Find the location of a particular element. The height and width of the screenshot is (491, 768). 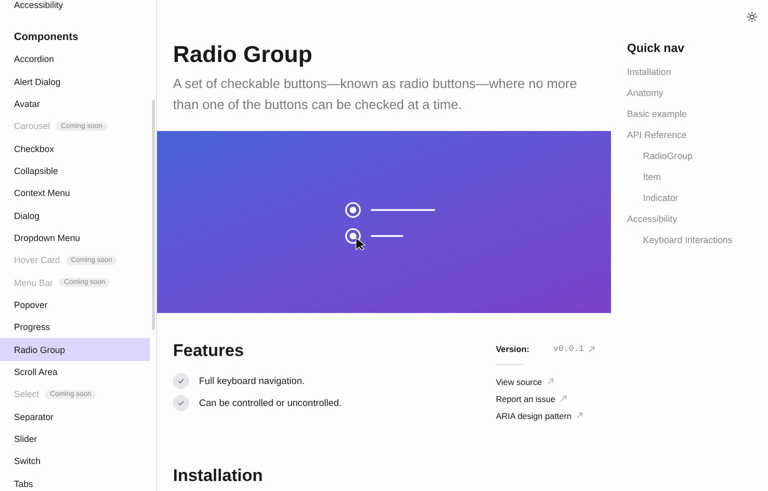

external-link: View source is located at coordinates (525, 381).